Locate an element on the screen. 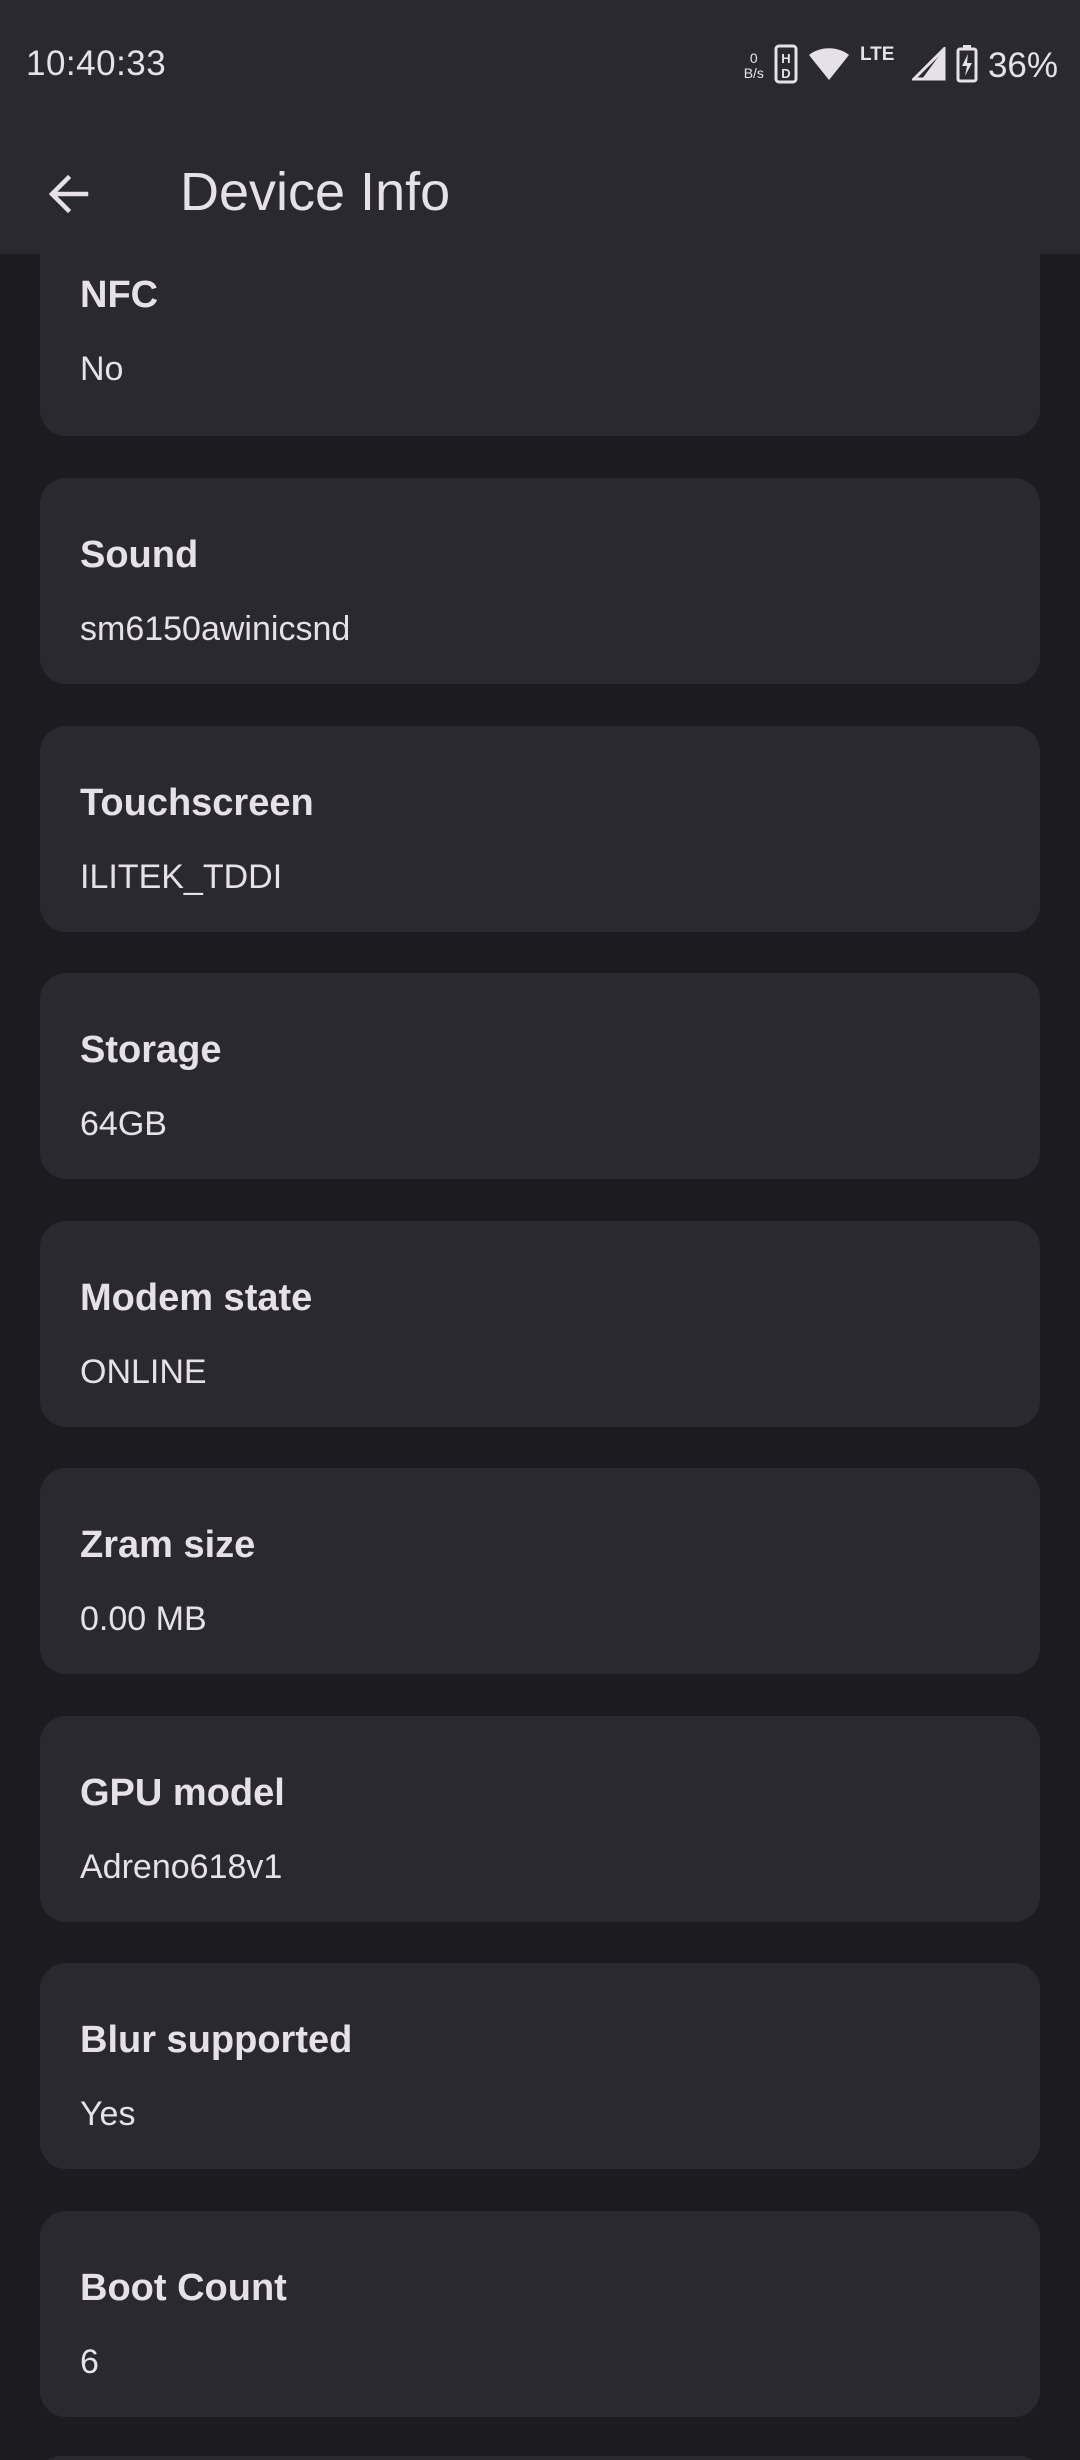 The image size is (1080, 2460). info-card-boot-count: Boot Count 6 is located at coordinates (540, 2314).